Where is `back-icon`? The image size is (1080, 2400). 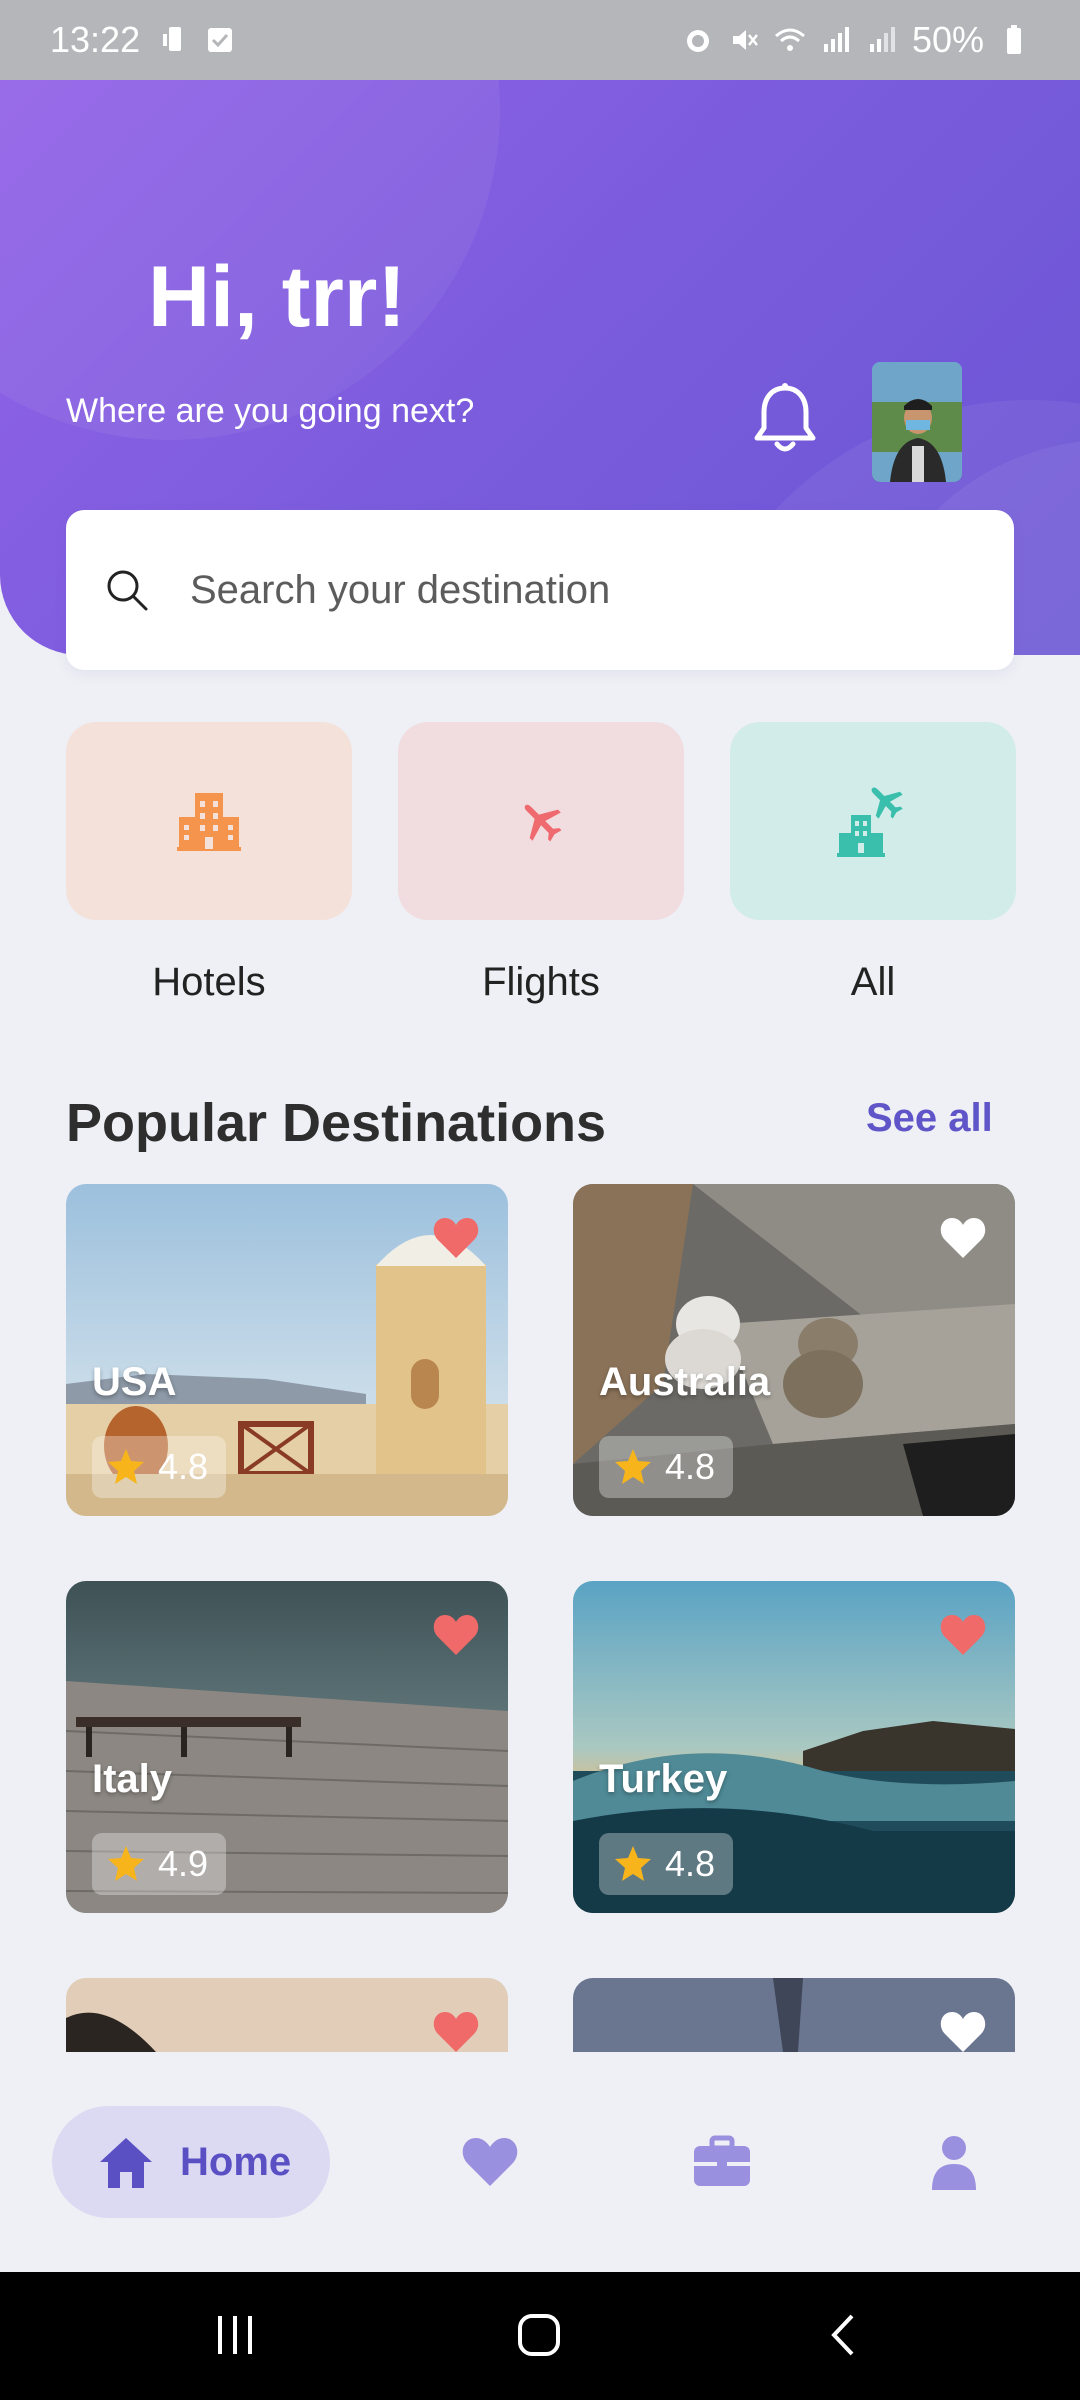
back-icon is located at coordinates (845, 2335).